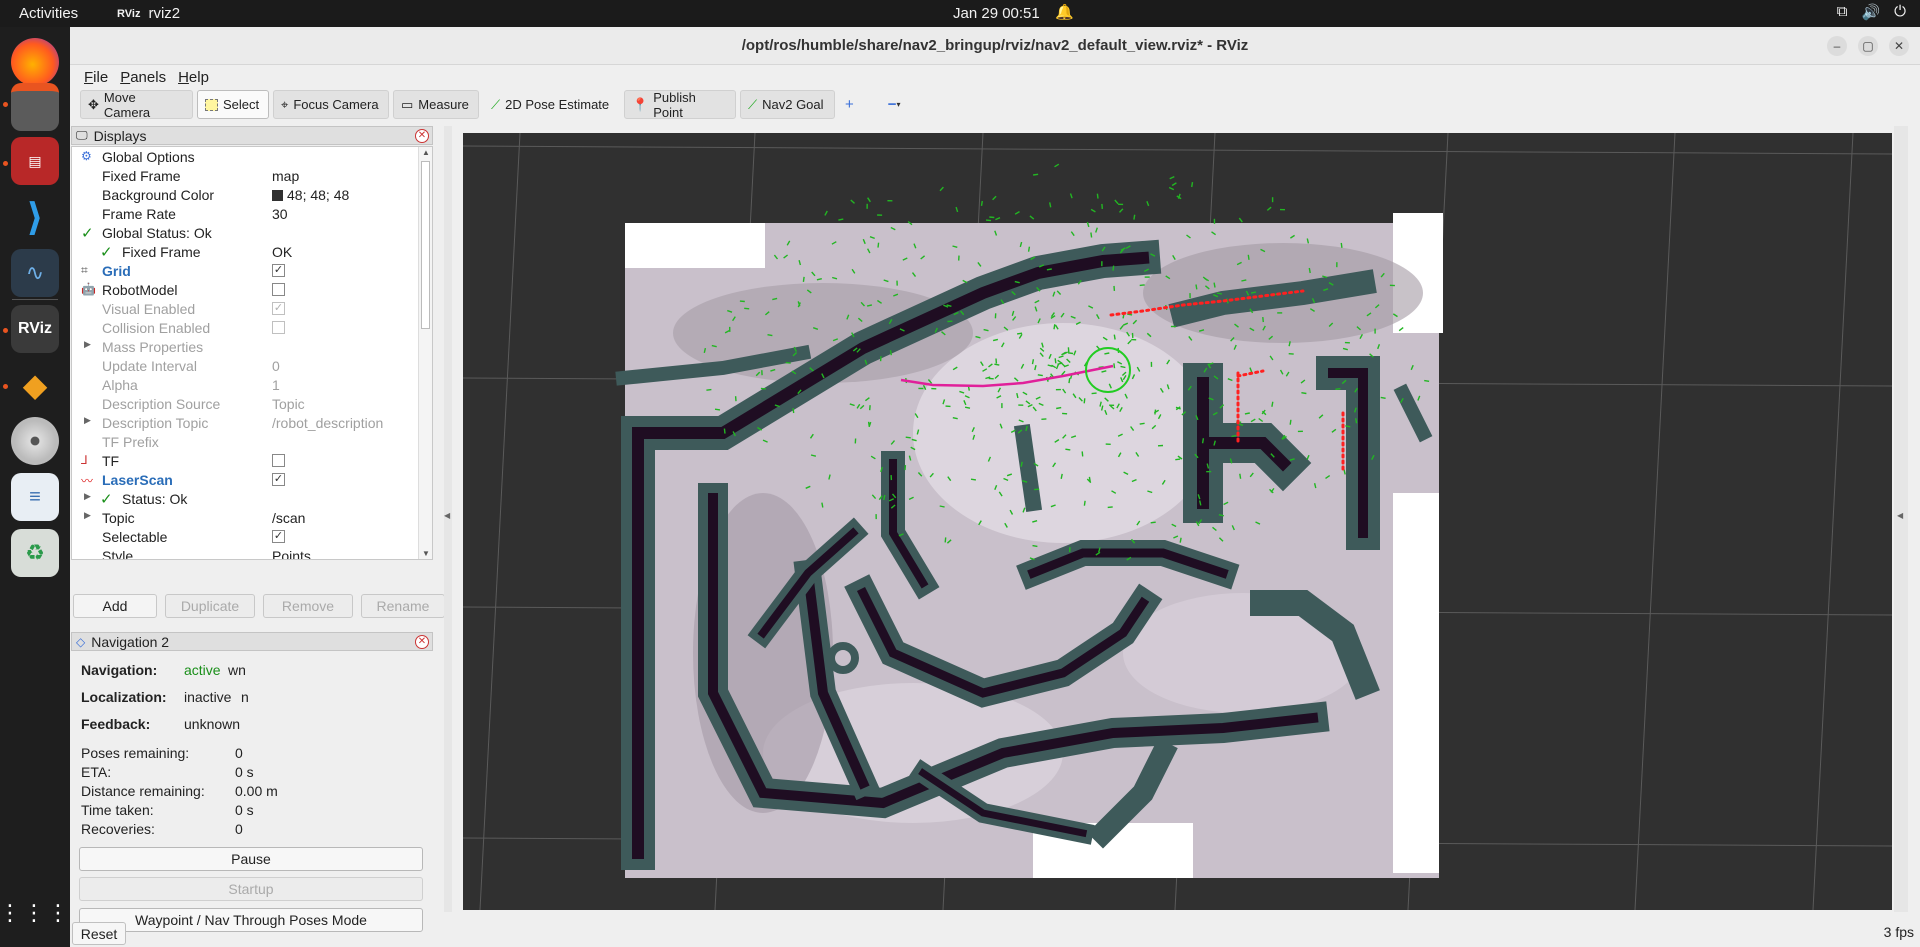 The height and width of the screenshot is (947, 1920). Describe the element at coordinates (251, 859) in the screenshot. I see `pause-button: Pause` at that location.